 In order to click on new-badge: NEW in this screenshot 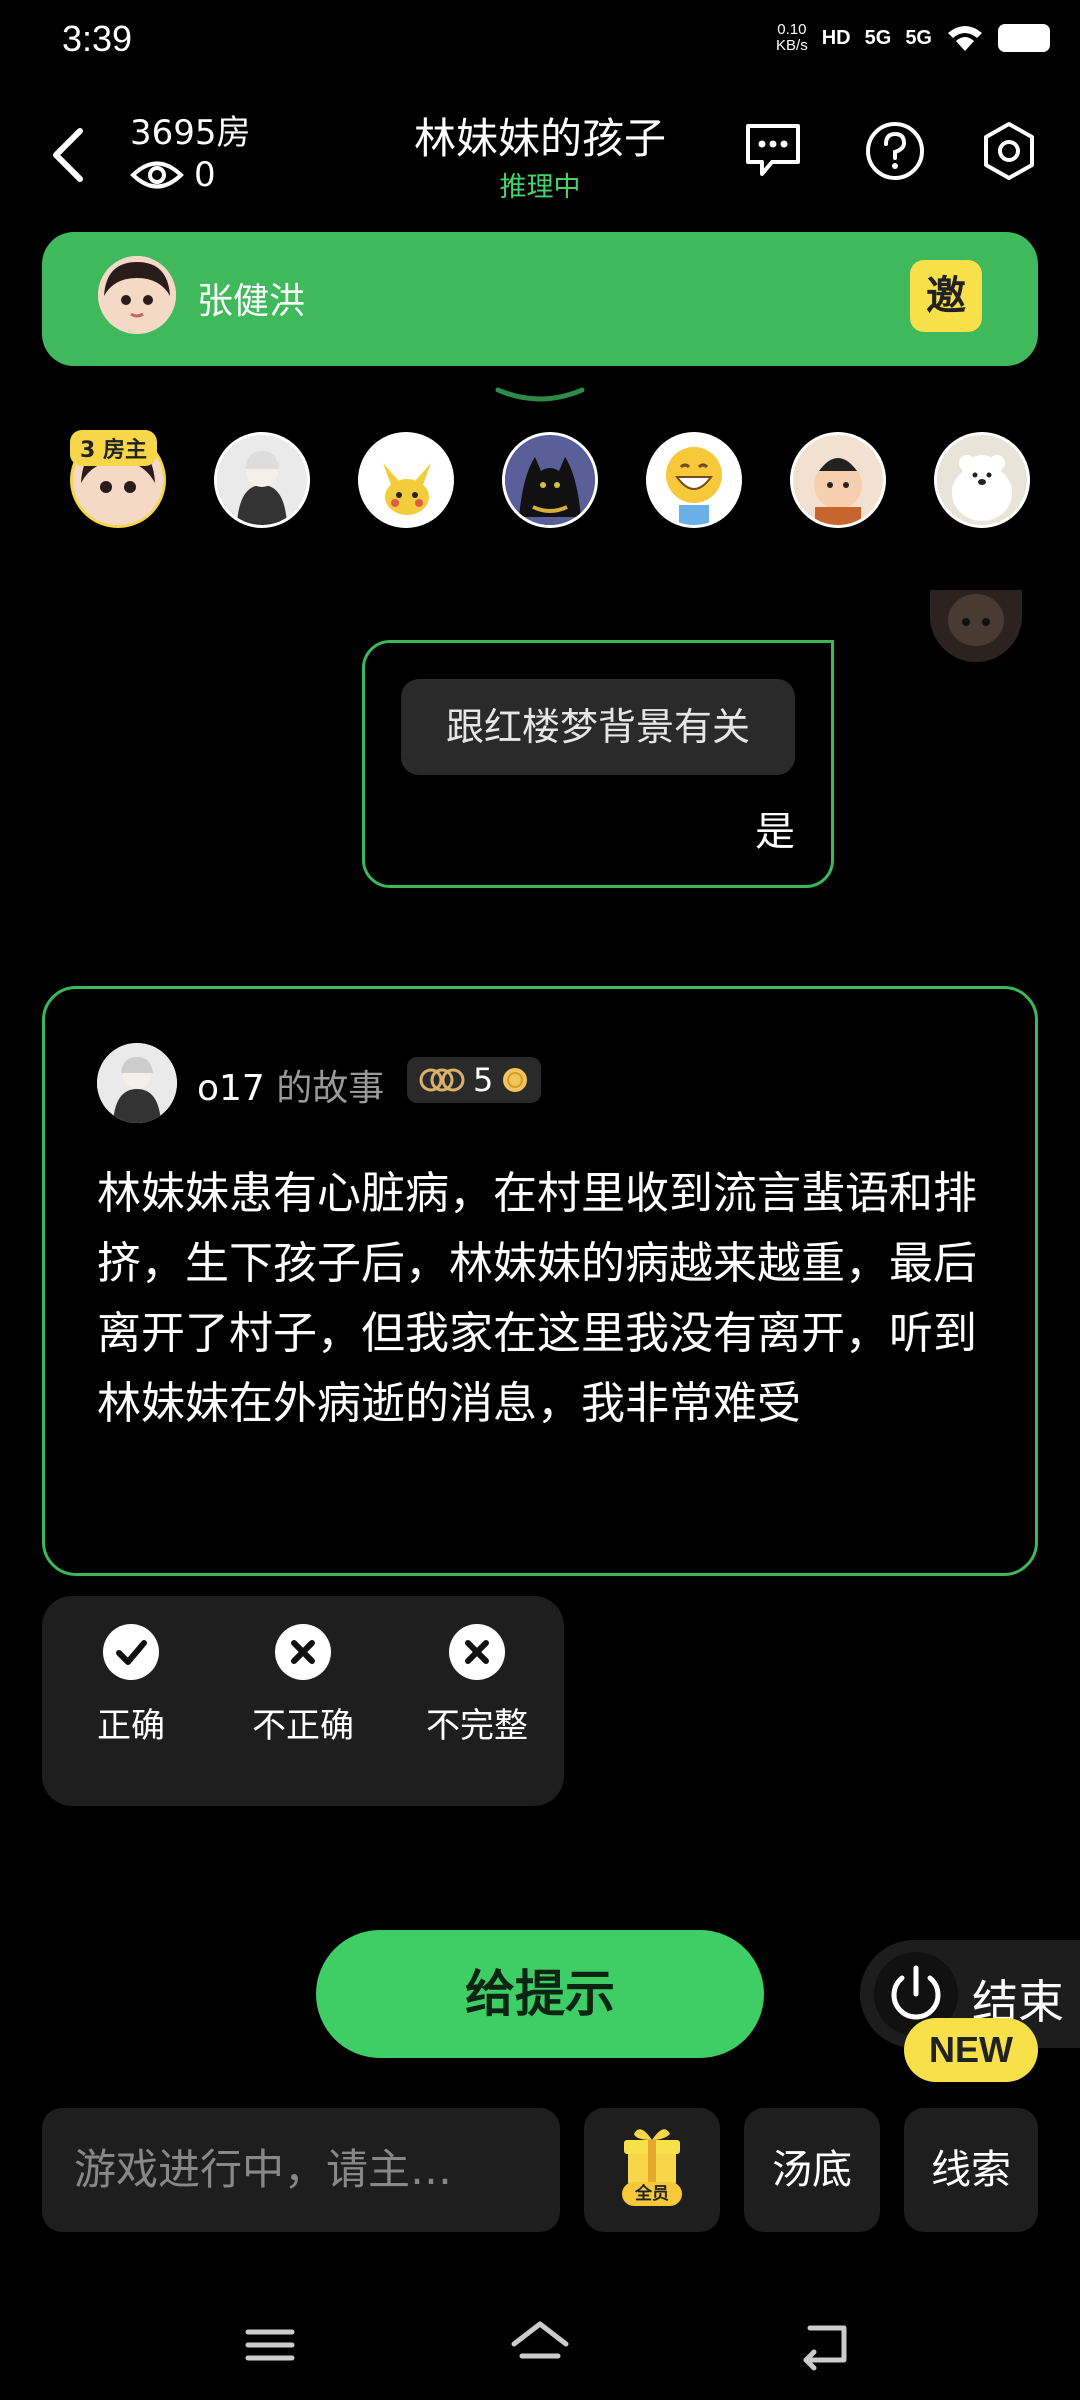, I will do `click(971, 2050)`.